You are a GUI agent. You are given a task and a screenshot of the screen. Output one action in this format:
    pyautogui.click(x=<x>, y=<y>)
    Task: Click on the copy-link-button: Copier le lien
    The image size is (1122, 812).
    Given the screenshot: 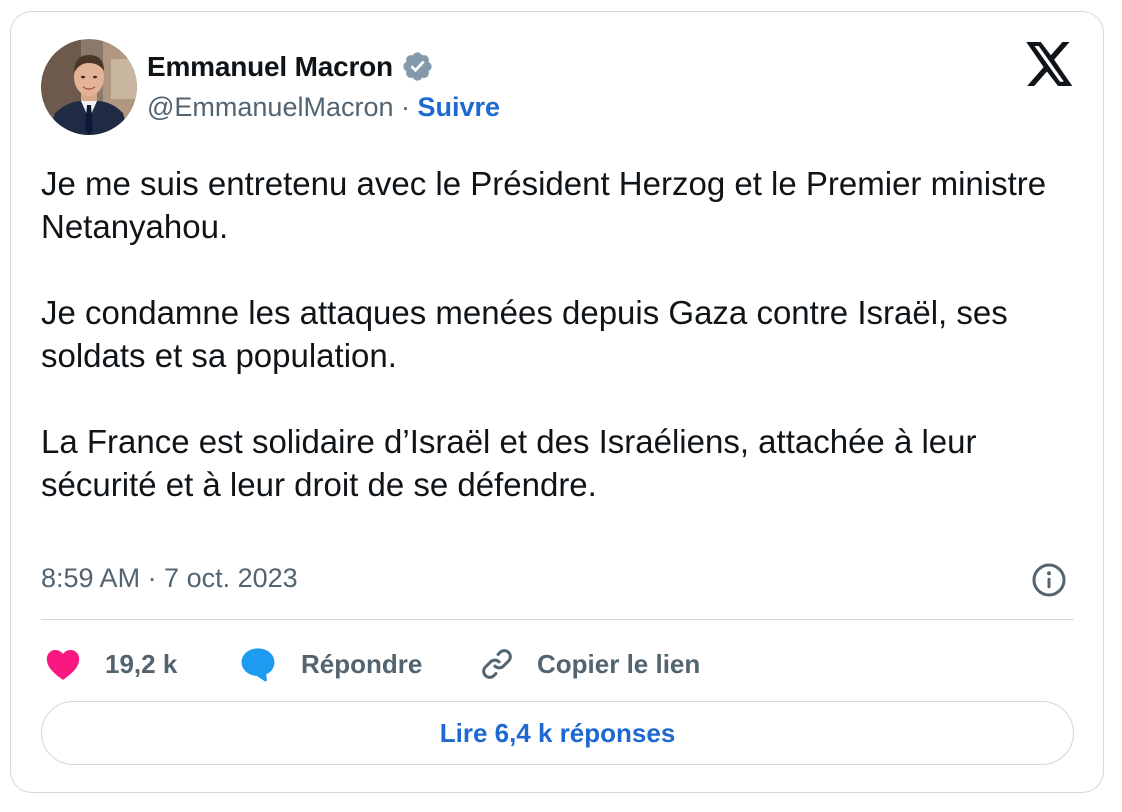 What is the action you would take?
    pyautogui.click(x=589, y=664)
    